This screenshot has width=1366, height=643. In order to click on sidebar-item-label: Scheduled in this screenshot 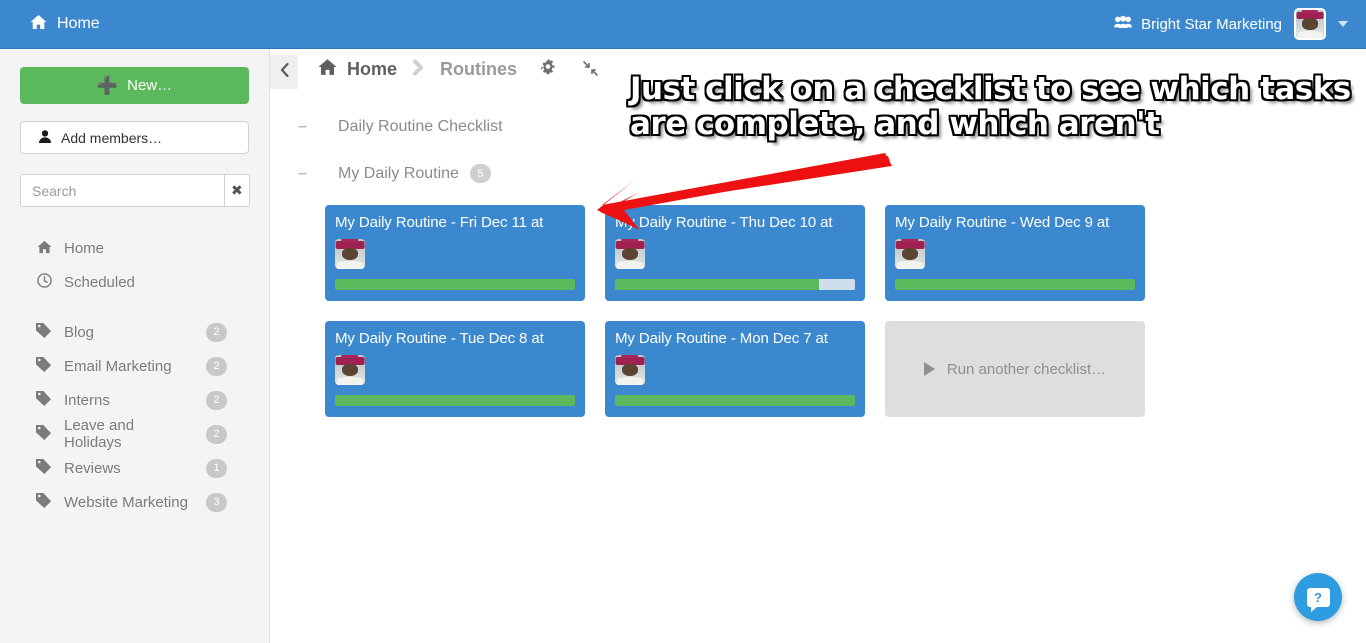, I will do `click(99, 282)`.